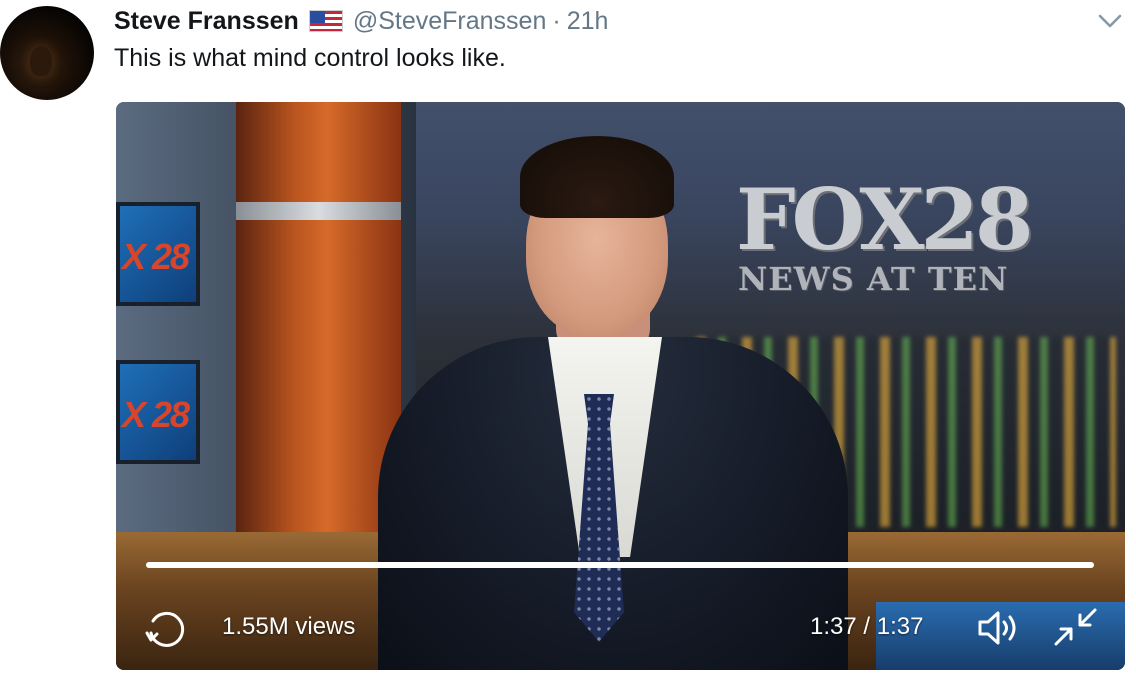 The width and height of the screenshot is (1136, 686). Describe the element at coordinates (450, 21) in the screenshot. I see `author-handle: @SteveFranssen` at that location.